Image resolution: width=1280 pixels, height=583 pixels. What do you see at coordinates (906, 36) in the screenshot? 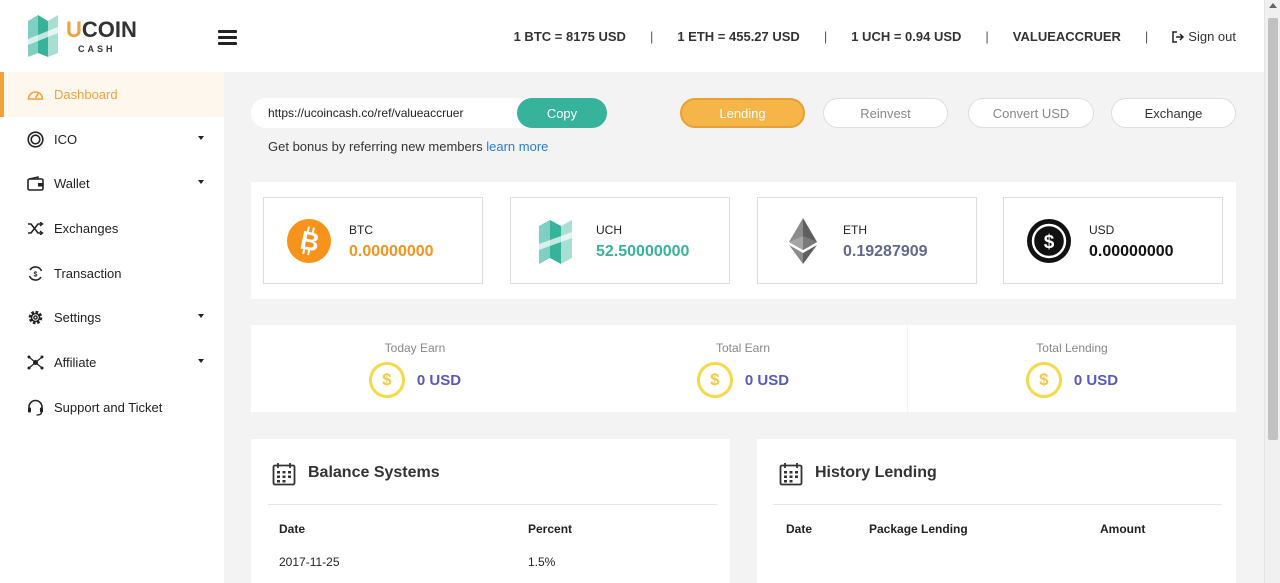
I see `uch-rate: 1 UCH = 0.94 USD` at bounding box center [906, 36].